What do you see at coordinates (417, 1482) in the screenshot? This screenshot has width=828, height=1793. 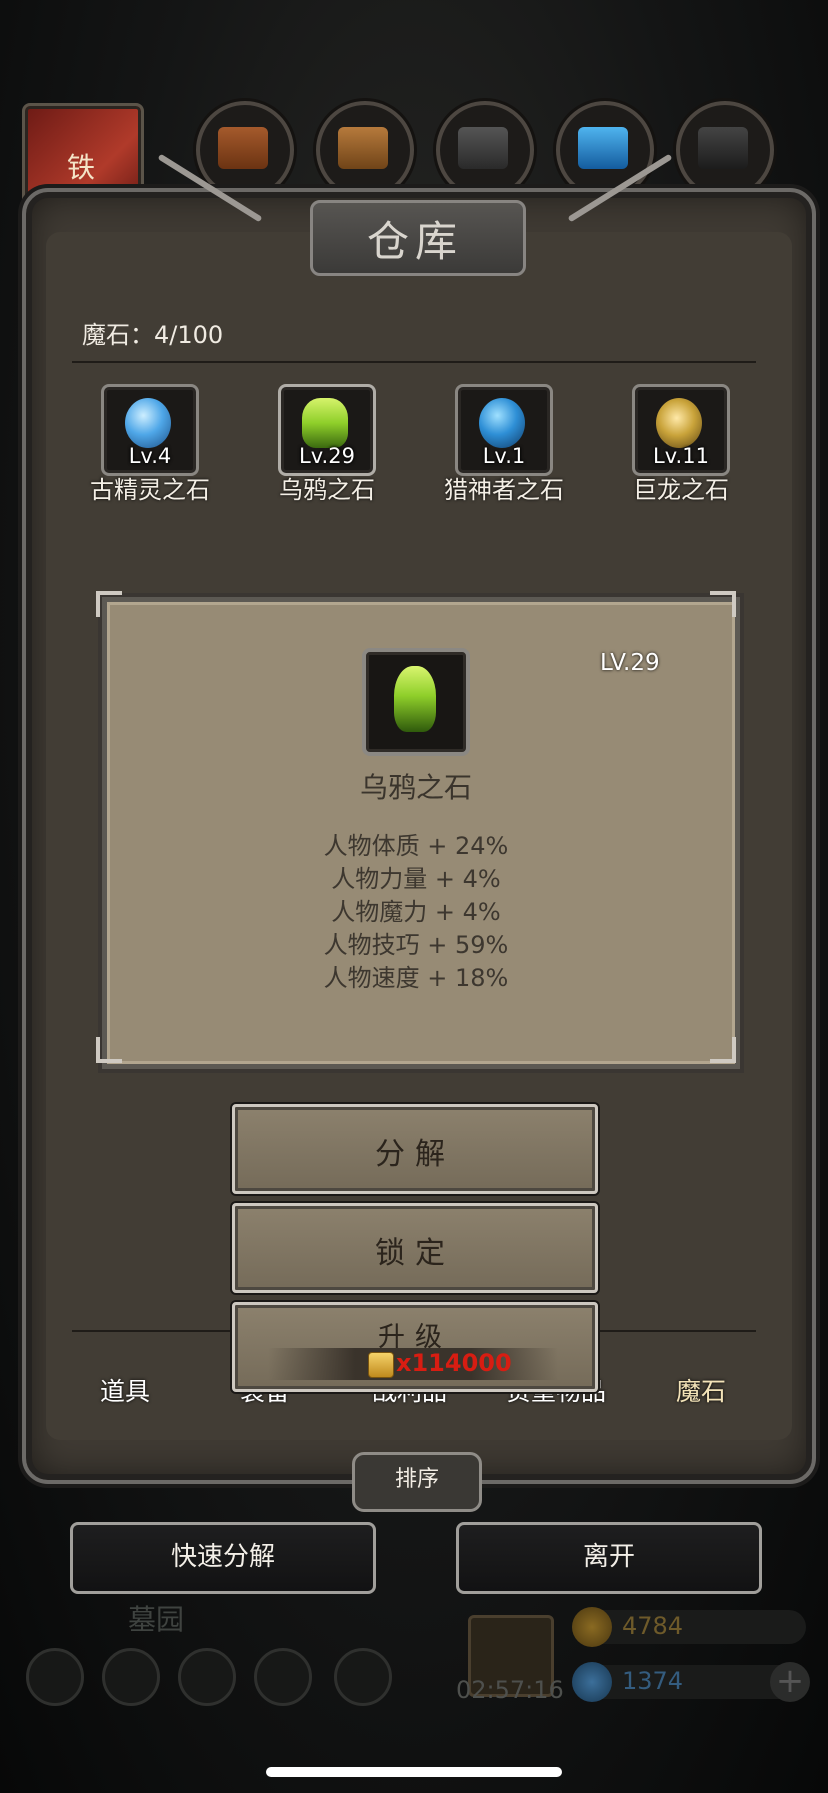 I see `sort-button: 排序` at bounding box center [417, 1482].